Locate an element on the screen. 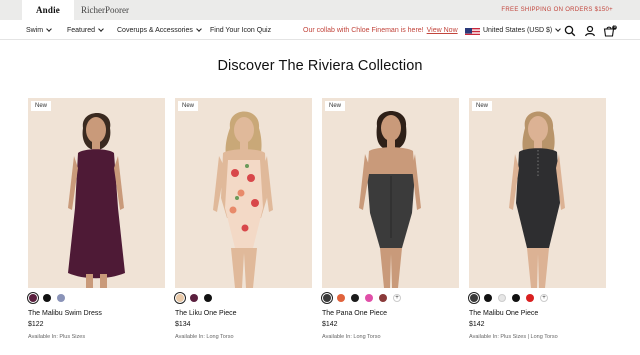 The image size is (640, 355). cart-count-badge: 0 is located at coordinates (614, 26).